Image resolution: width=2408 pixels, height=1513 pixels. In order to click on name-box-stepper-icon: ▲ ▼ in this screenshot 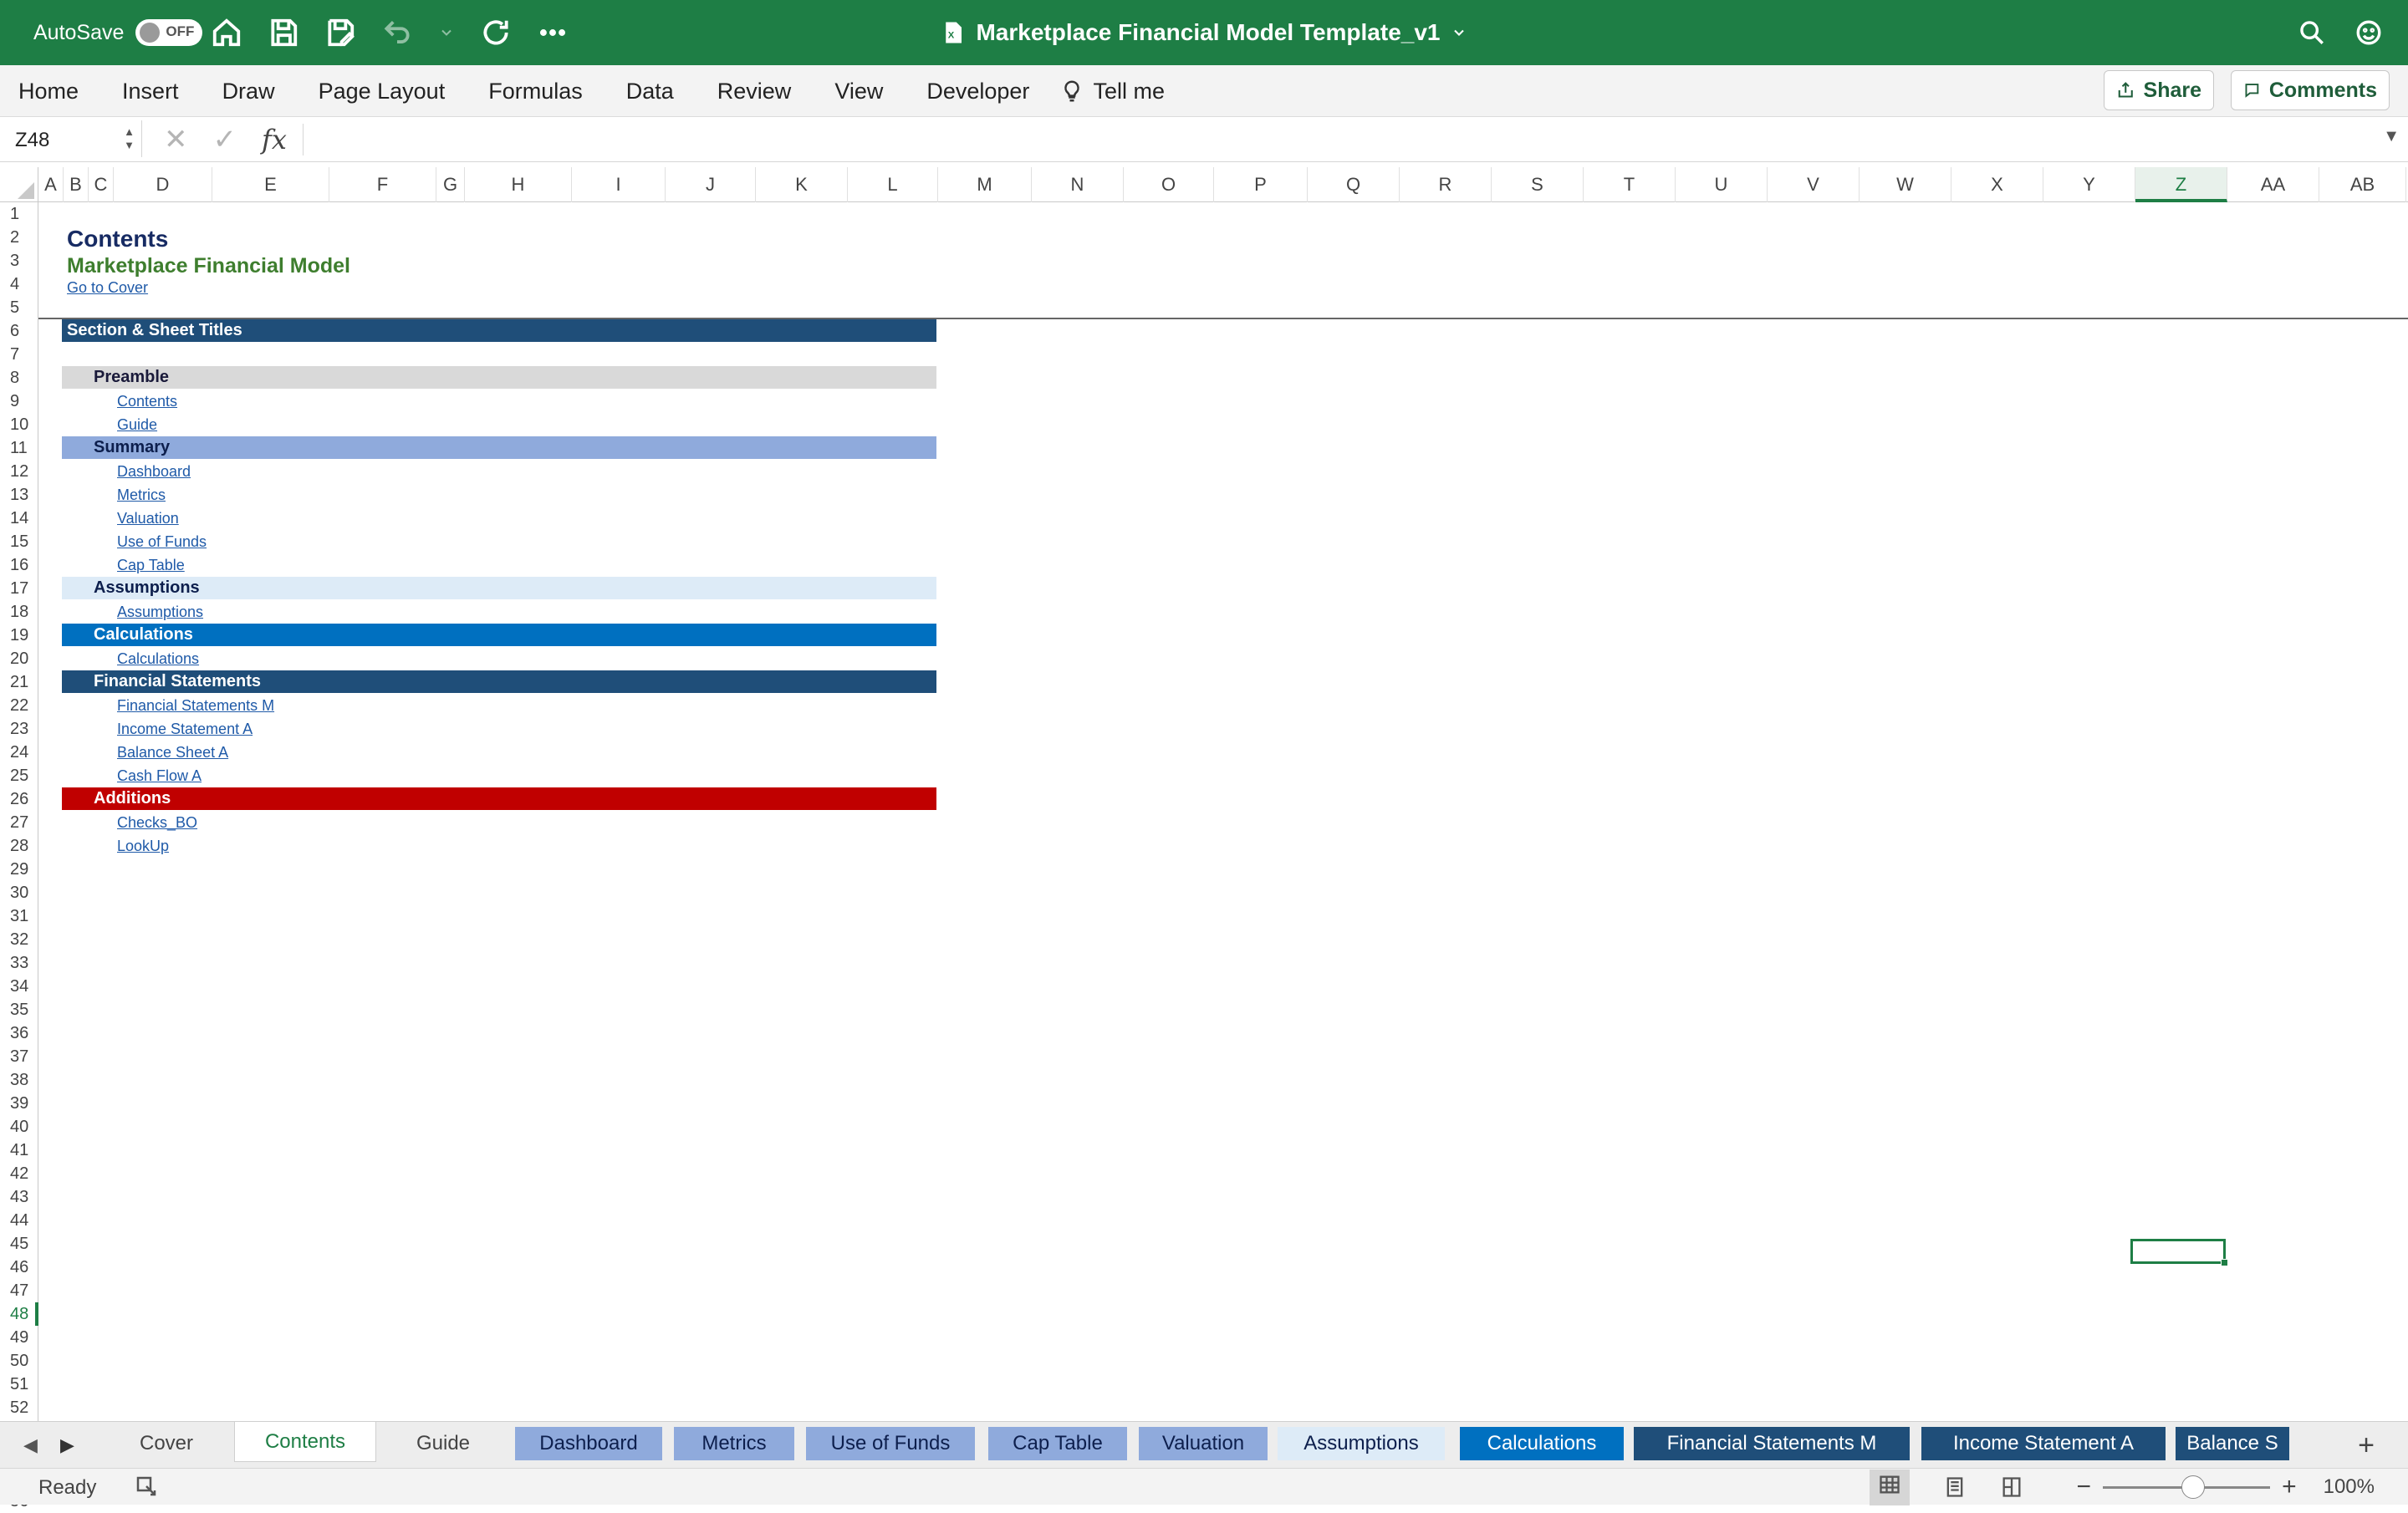, I will do `click(129, 138)`.